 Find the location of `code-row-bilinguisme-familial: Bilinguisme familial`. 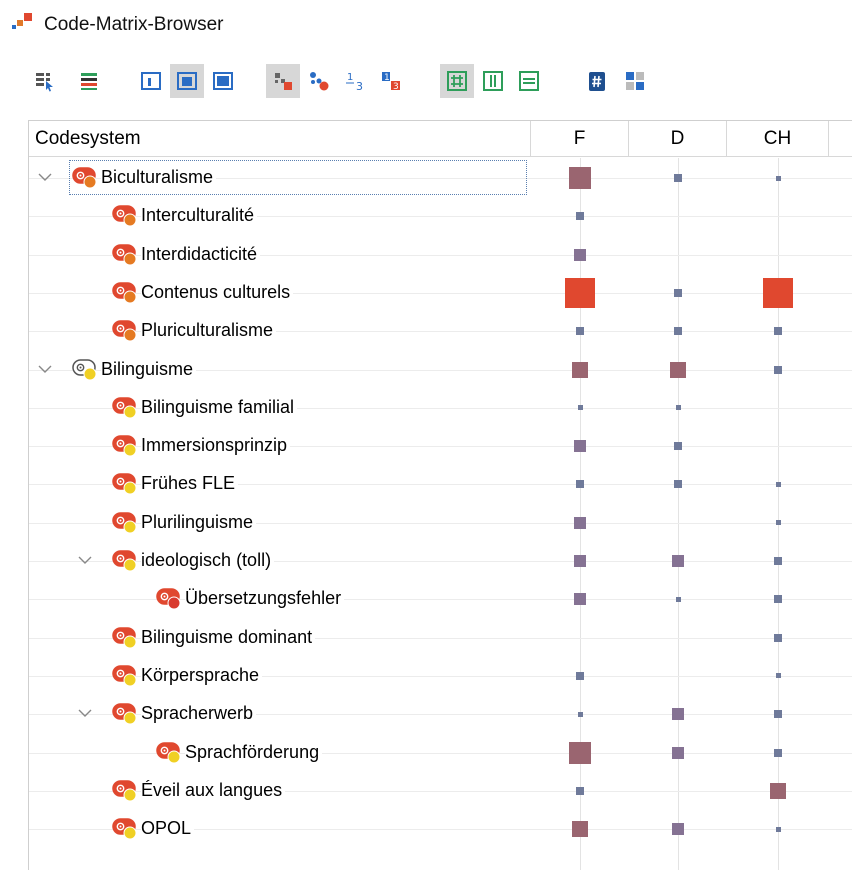

code-row-bilinguisme-familial: Bilinguisme familial is located at coordinates (440, 408).